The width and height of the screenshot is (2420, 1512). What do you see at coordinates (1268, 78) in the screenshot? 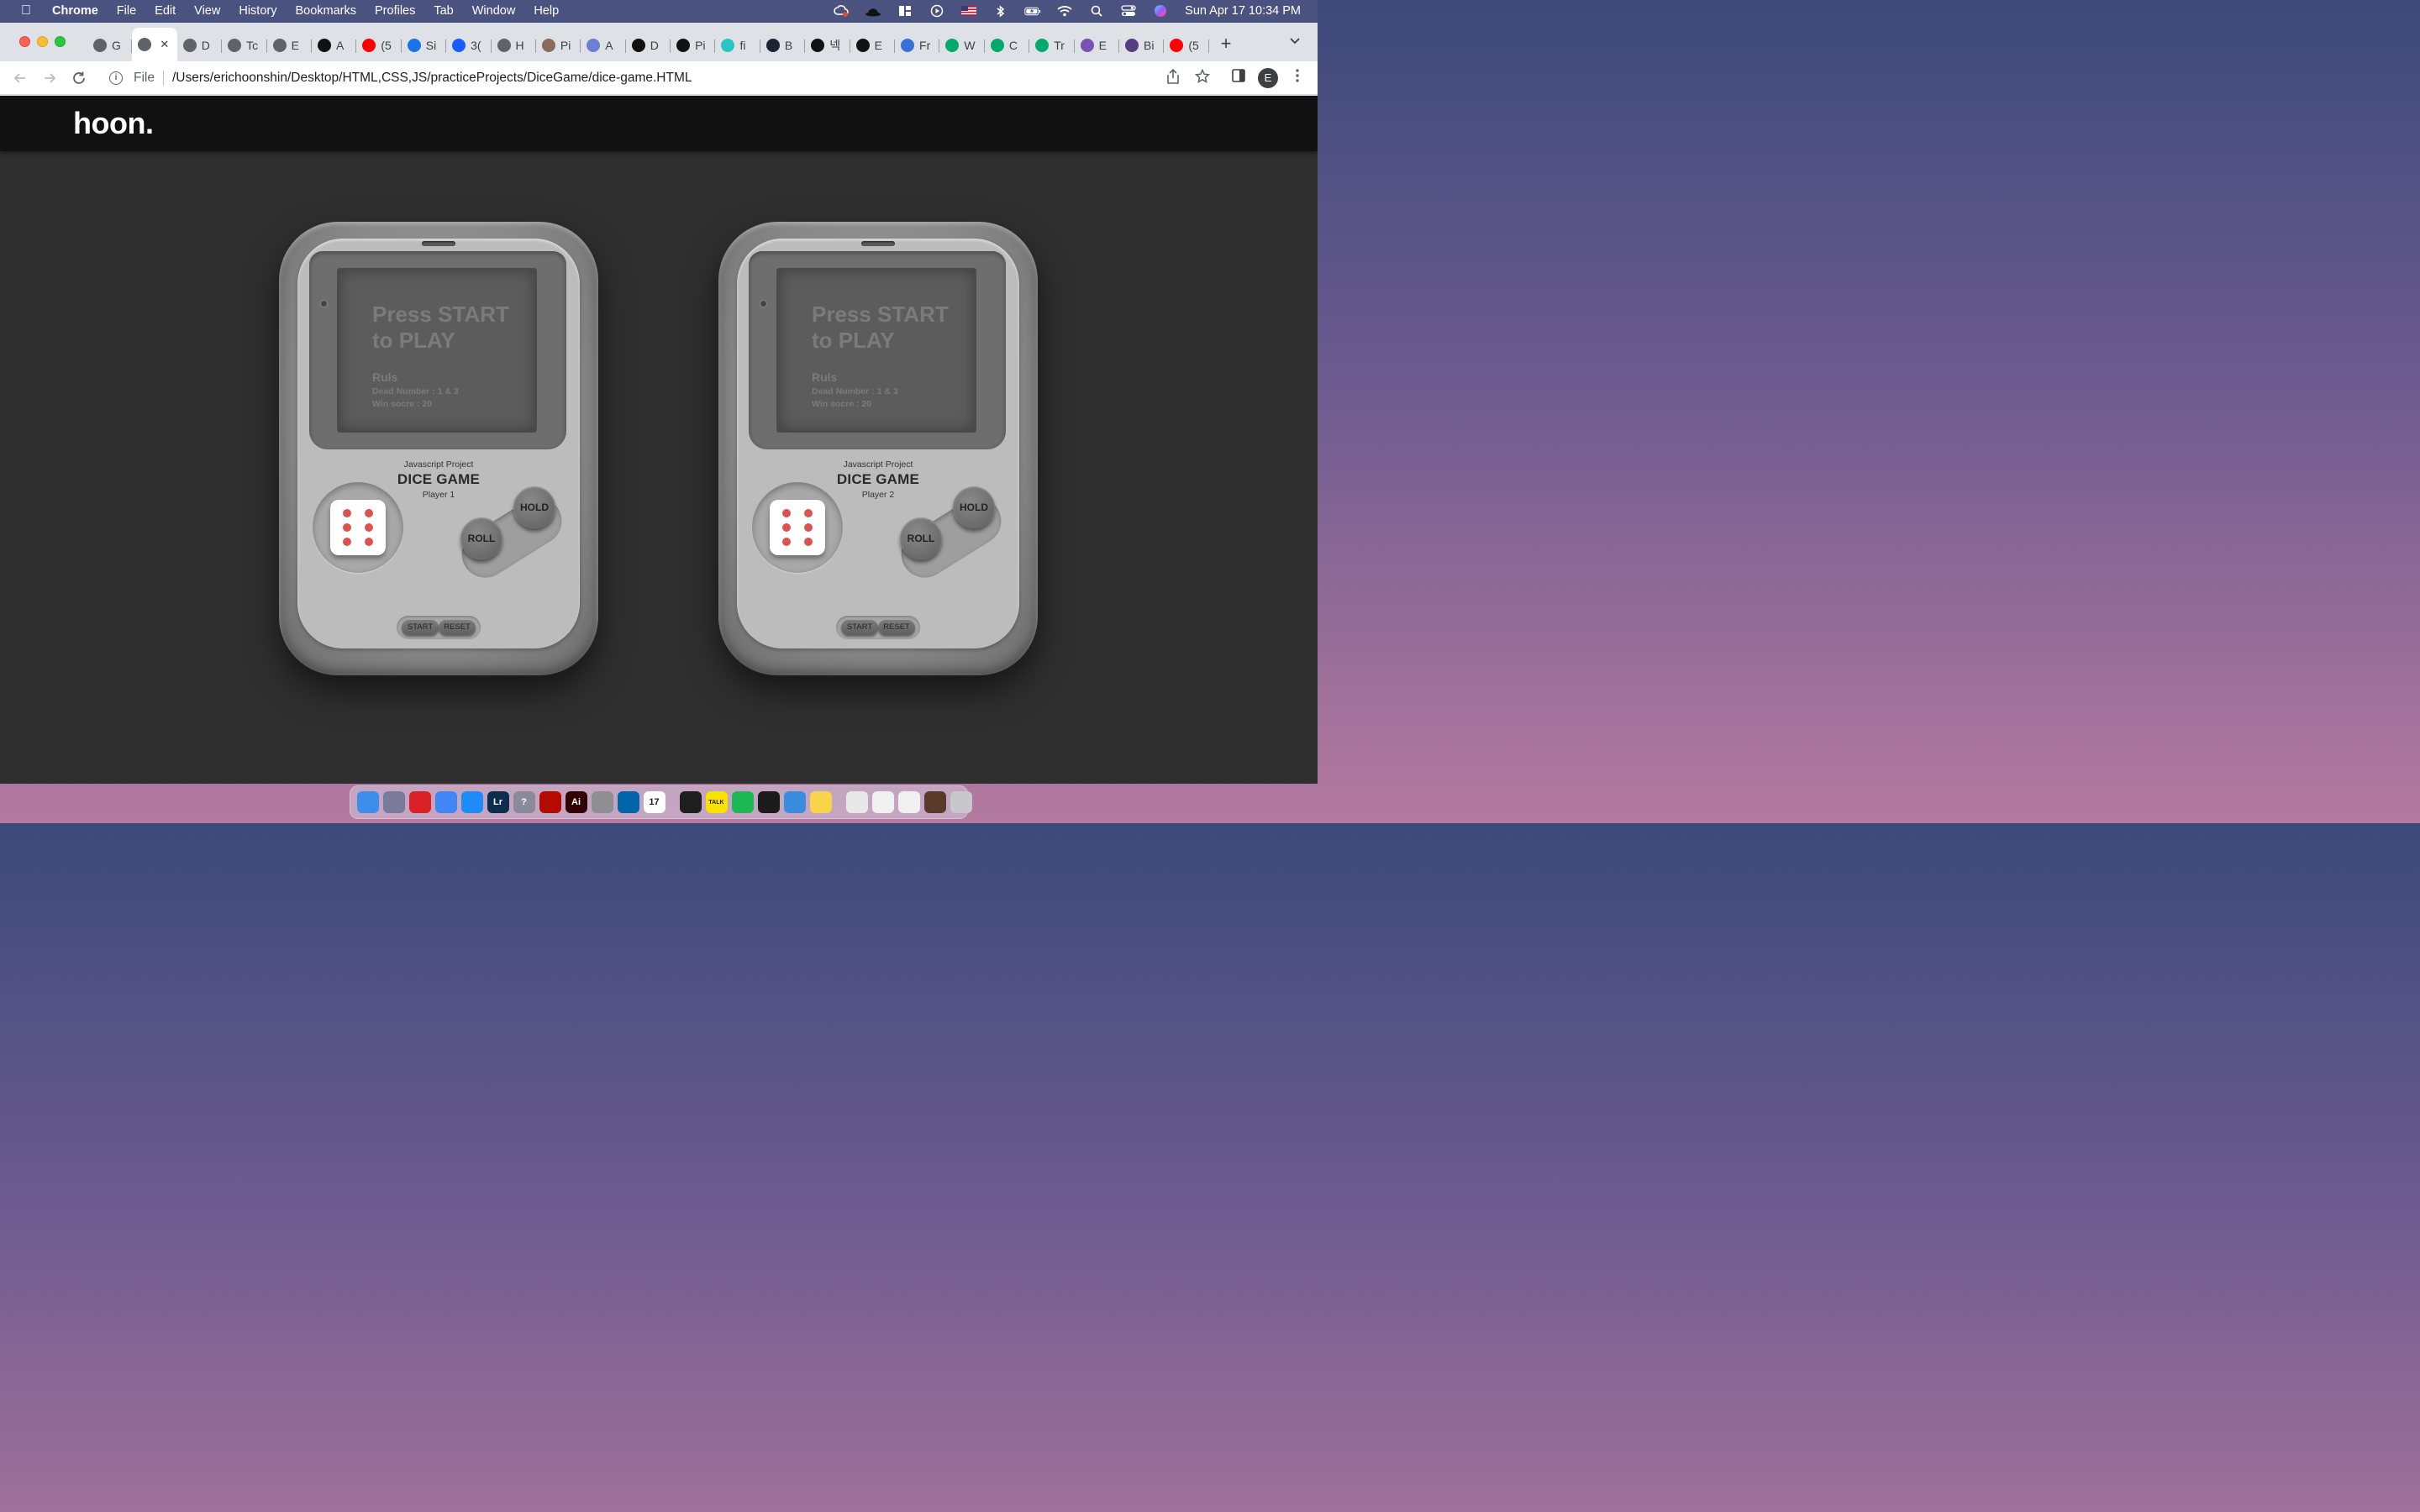
I see `profile-avatar: E` at bounding box center [1268, 78].